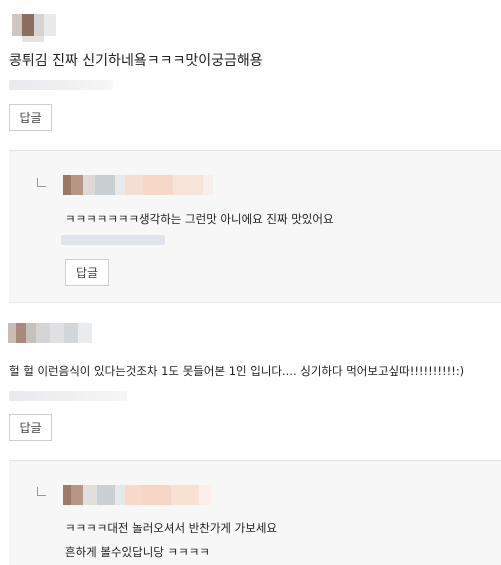 Image resolution: width=501 pixels, height=565 pixels. What do you see at coordinates (33, 39) in the screenshot?
I see `author-name` at bounding box center [33, 39].